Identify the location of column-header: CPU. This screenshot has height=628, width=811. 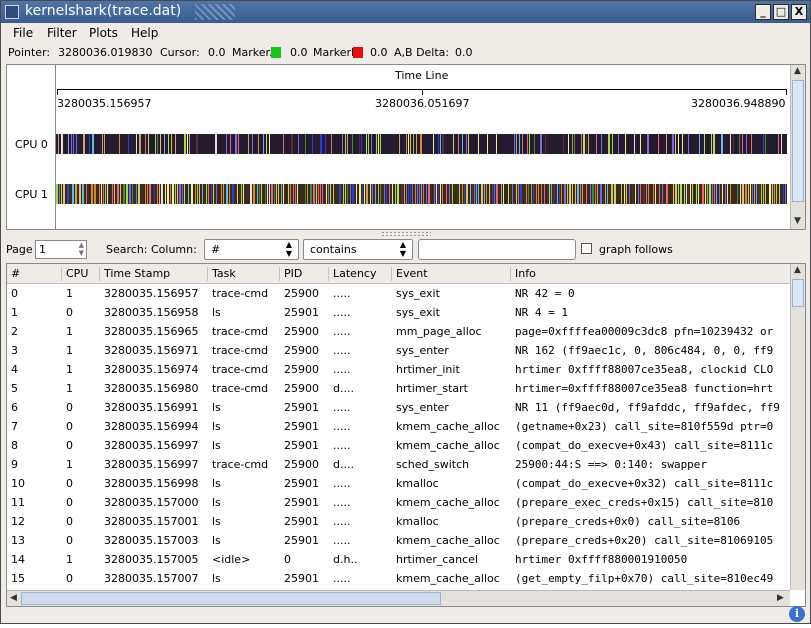
(77, 273).